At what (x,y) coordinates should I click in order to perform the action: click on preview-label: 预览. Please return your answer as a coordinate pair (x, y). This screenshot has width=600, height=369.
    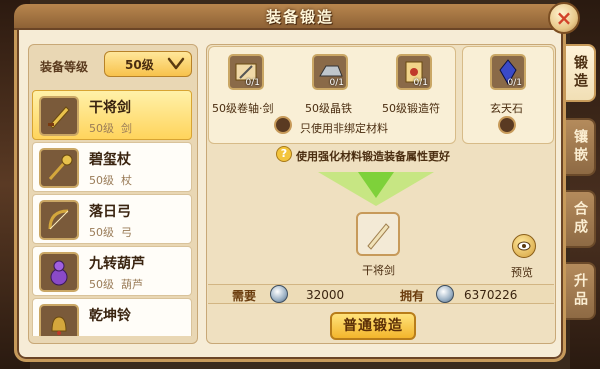
    Looking at the image, I should click on (522, 272).